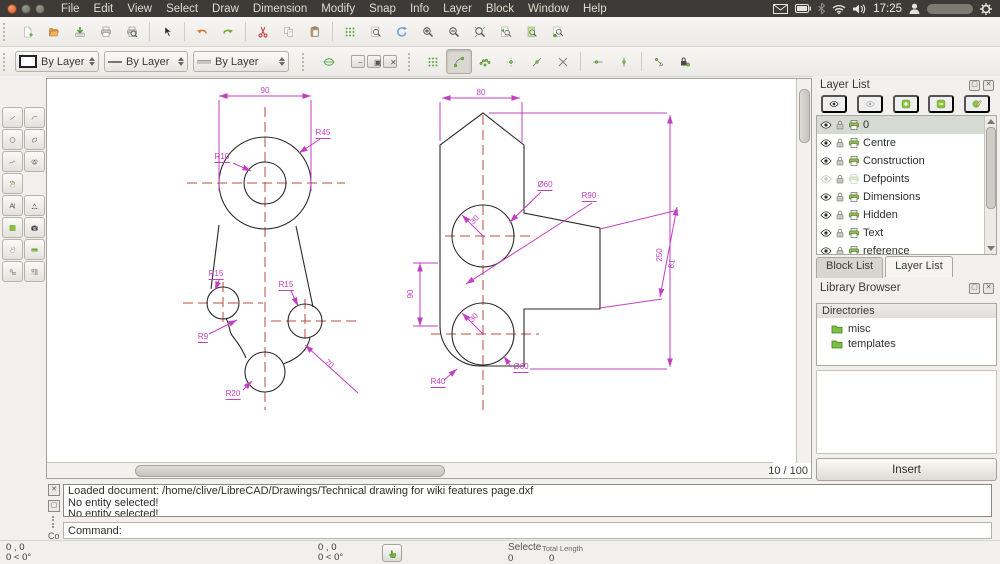 This screenshot has width=1000, height=564. What do you see at coordinates (428, 31) in the screenshot?
I see `zoom-in-button` at bounding box center [428, 31].